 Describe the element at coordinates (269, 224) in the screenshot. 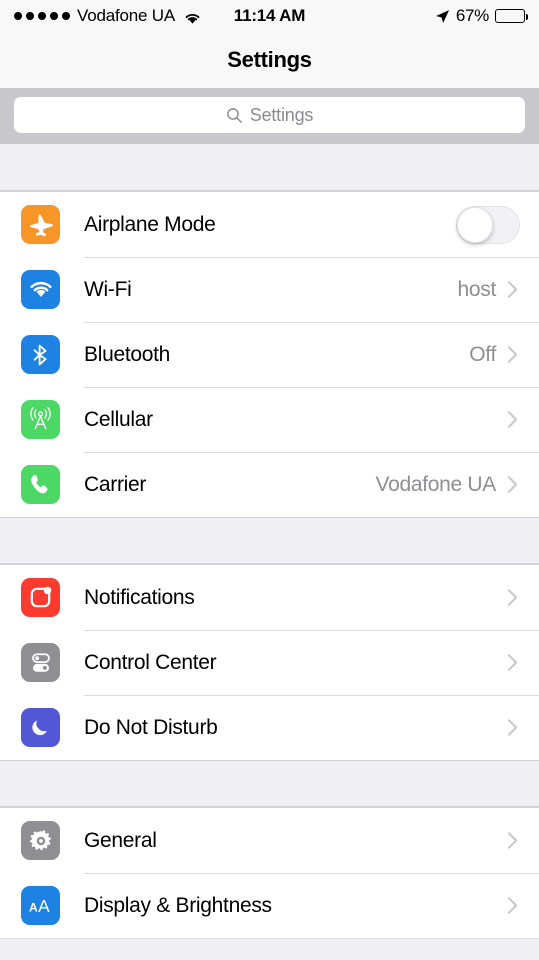

I see `settings-row-airplane-mode: Airplane Mode` at that location.